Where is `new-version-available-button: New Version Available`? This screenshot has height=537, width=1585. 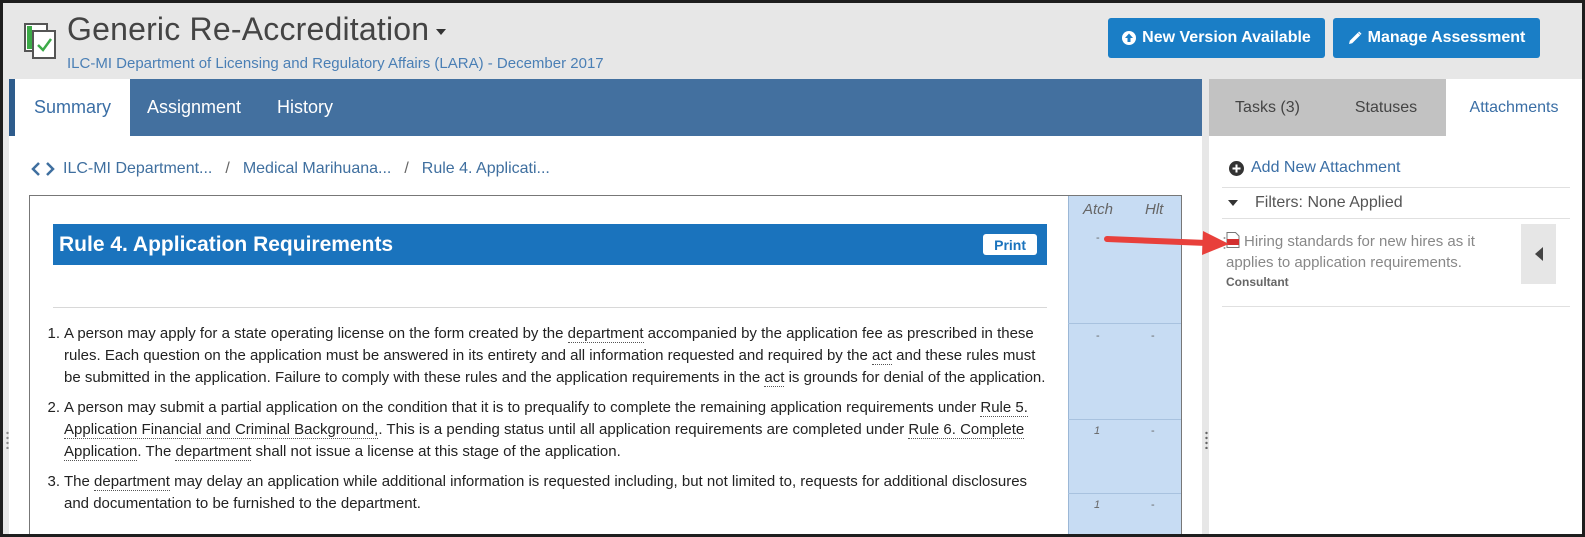 new-version-available-button: New Version Available is located at coordinates (1216, 38).